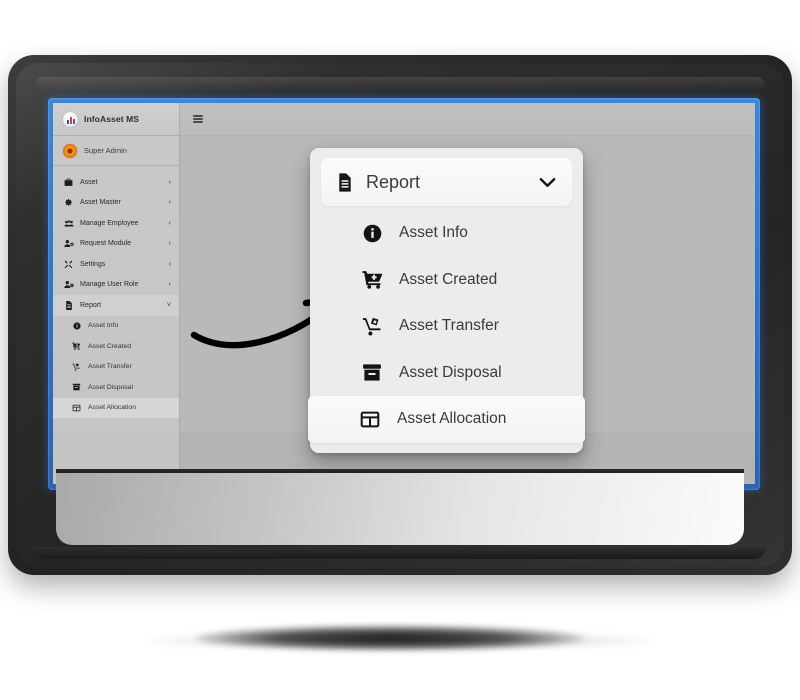  I want to click on sidebar-subitem-asset-created: Asset Created, so click(116, 346).